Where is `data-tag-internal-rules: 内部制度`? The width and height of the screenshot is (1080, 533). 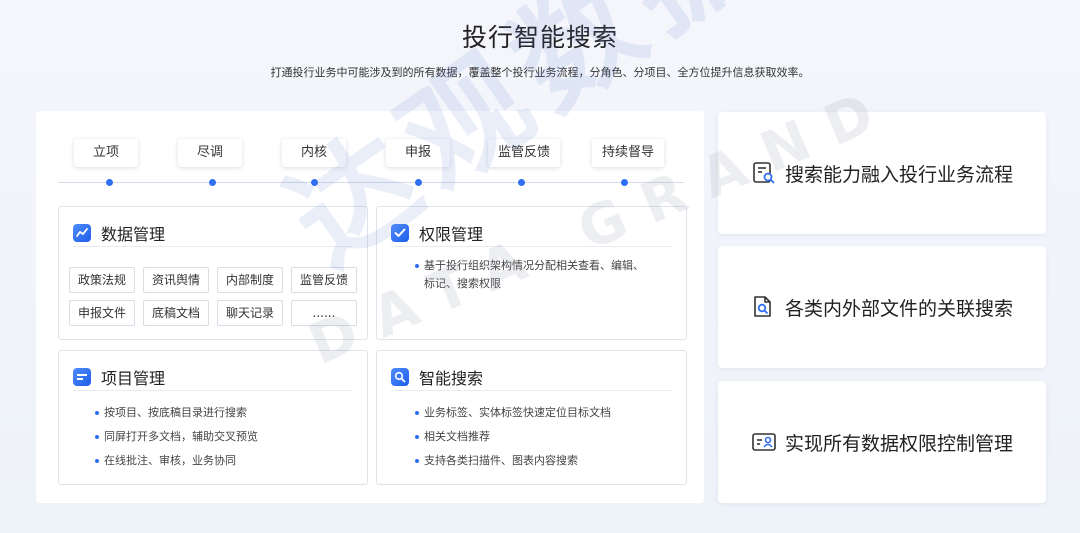 data-tag-internal-rules: 内部制度 is located at coordinates (250, 280).